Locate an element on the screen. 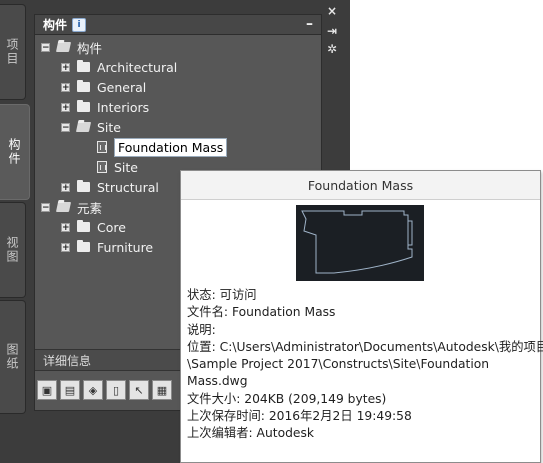  status-line: 状态: 可访问 is located at coordinates (222, 295).